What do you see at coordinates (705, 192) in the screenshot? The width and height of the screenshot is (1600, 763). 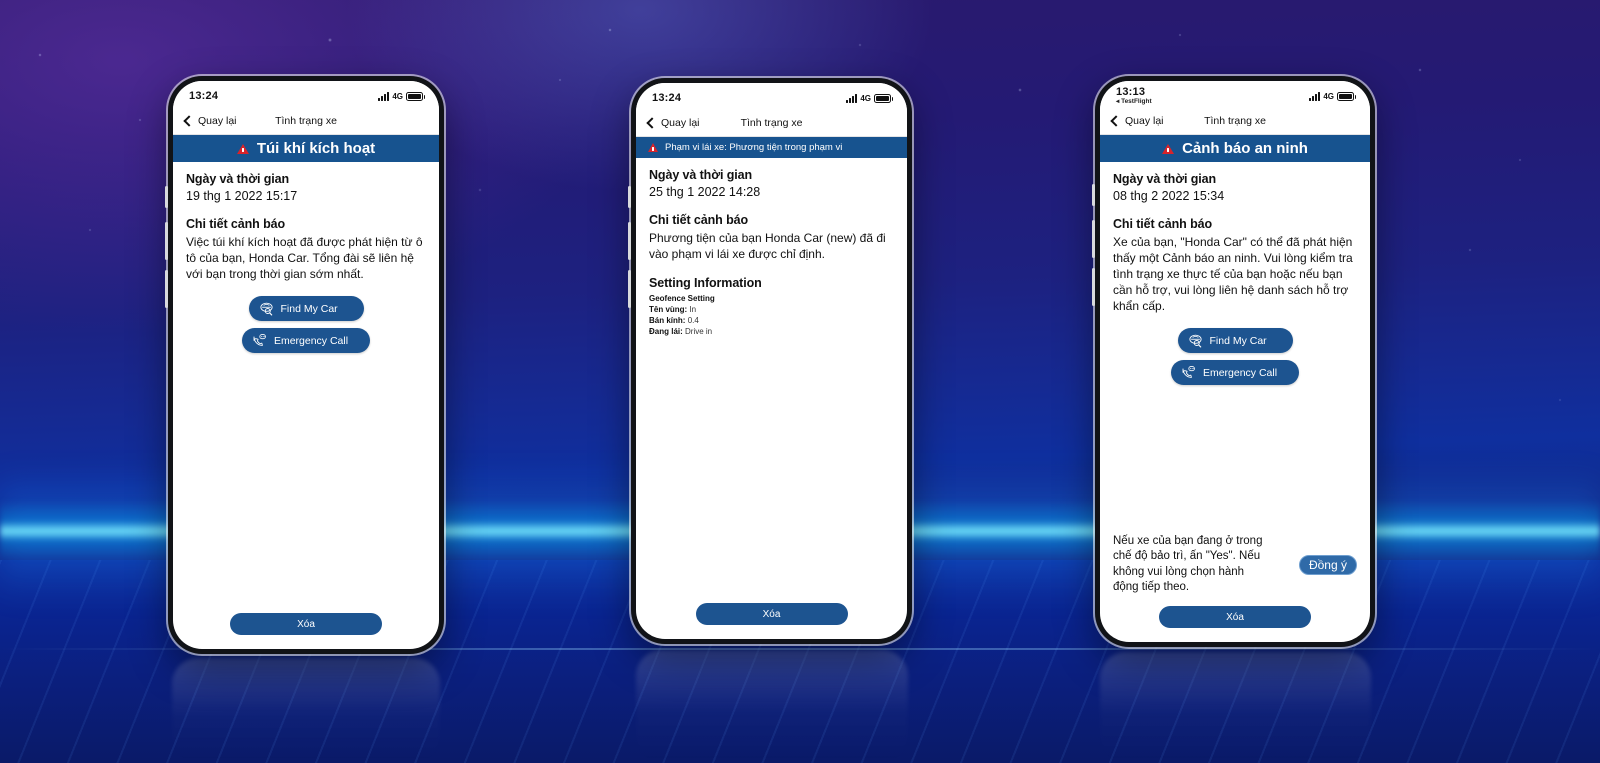 I see `datetime-value: 25 thg 1 2022 14:28` at bounding box center [705, 192].